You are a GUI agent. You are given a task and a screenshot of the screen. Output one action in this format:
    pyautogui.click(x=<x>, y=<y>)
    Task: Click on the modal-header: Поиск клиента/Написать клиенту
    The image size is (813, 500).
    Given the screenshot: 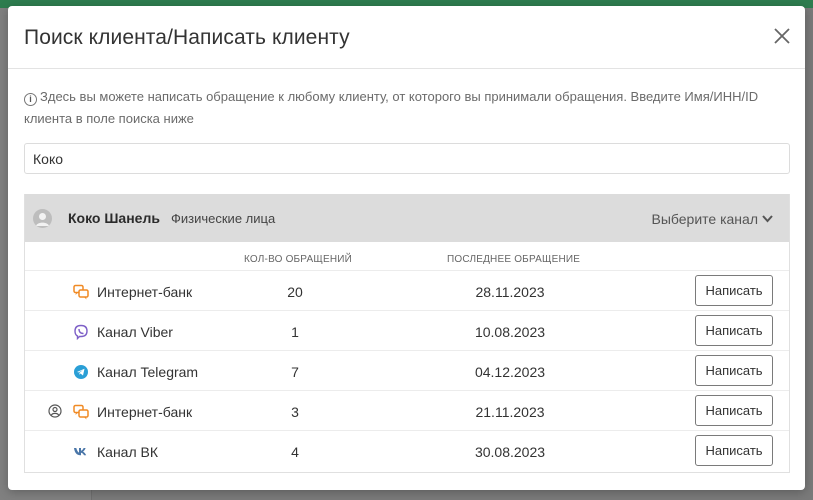 What is the action you would take?
    pyautogui.click(x=406, y=37)
    